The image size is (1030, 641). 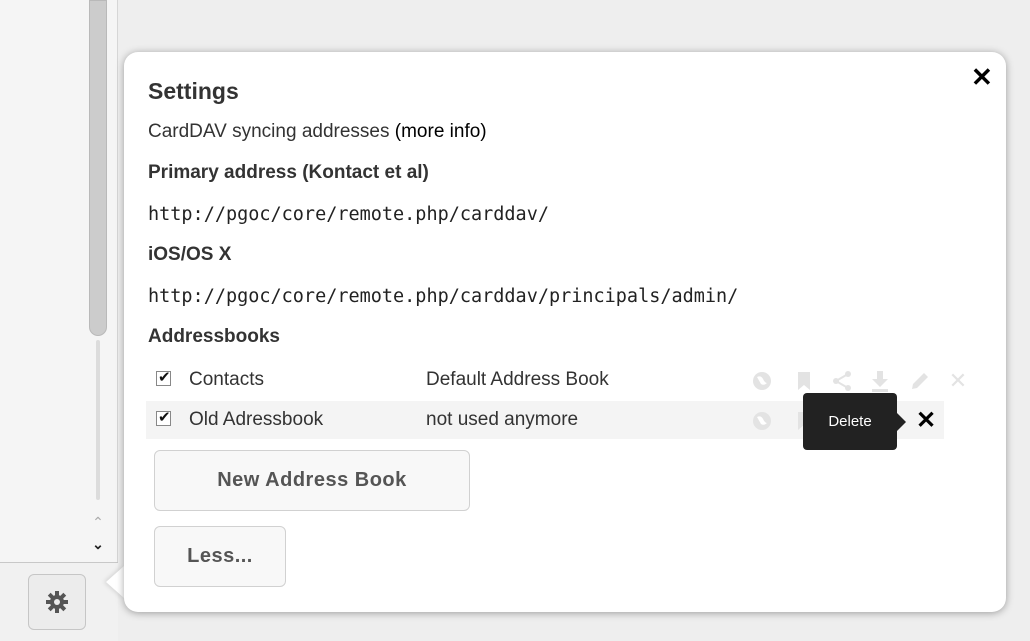 I want to click on gear-icon, so click(x=57, y=602).